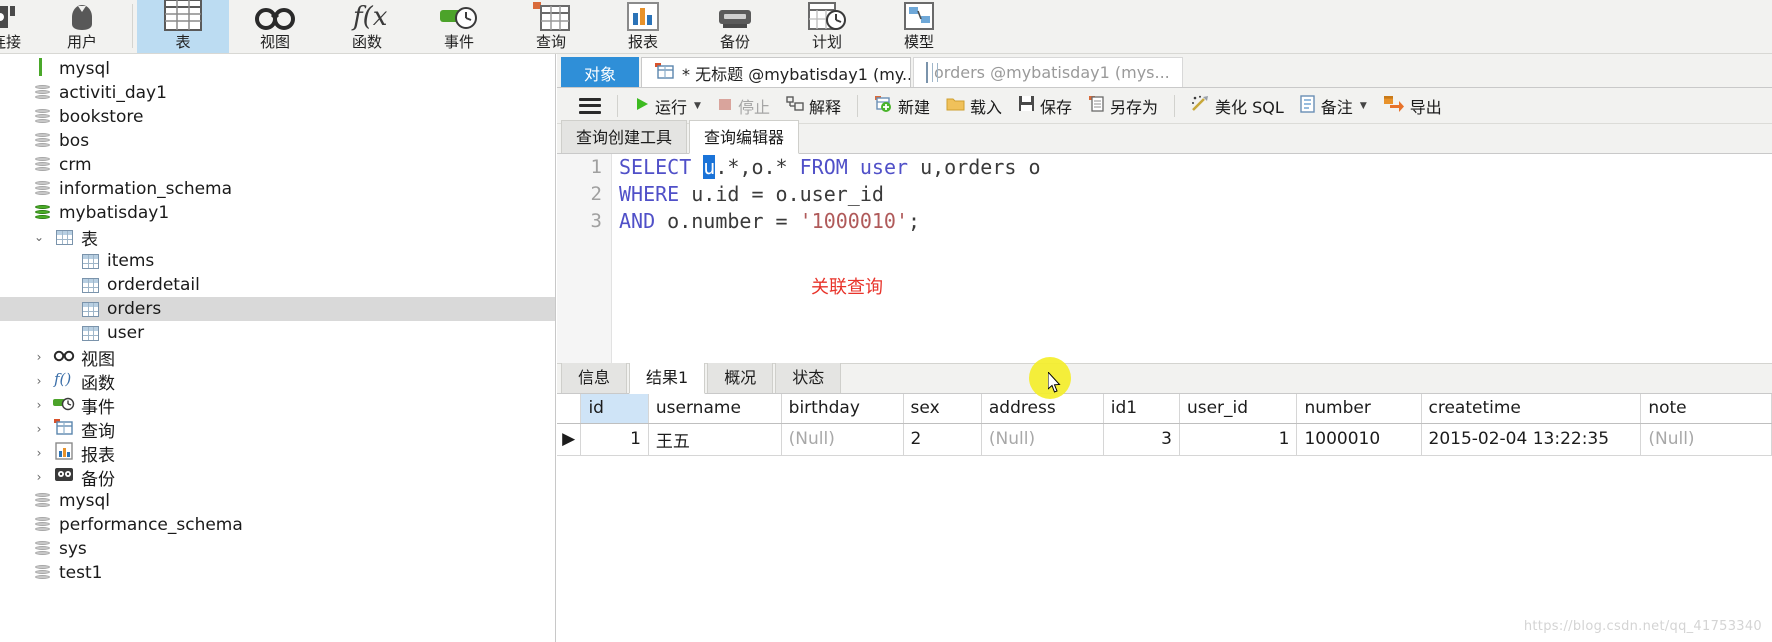  Describe the element at coordinates (715, 409) in the screenshot. I see `column-header-username: username` at that location.